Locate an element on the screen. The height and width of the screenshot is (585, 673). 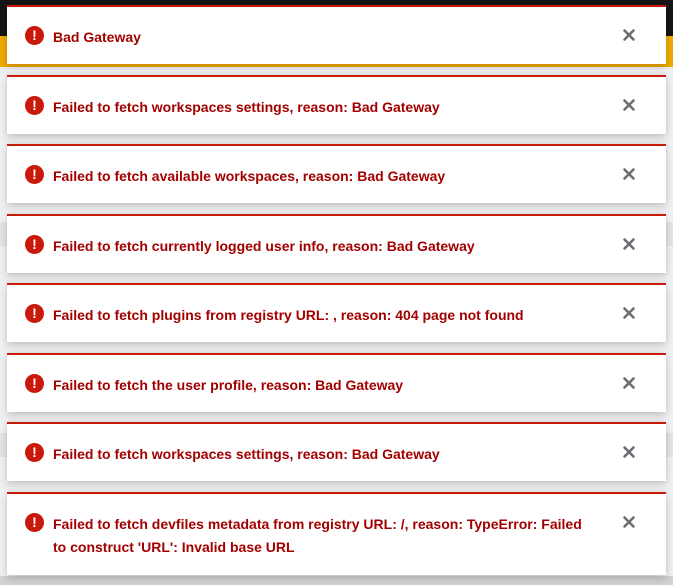
alert-title: Bad Gateway is located at coordinates (97, 37).